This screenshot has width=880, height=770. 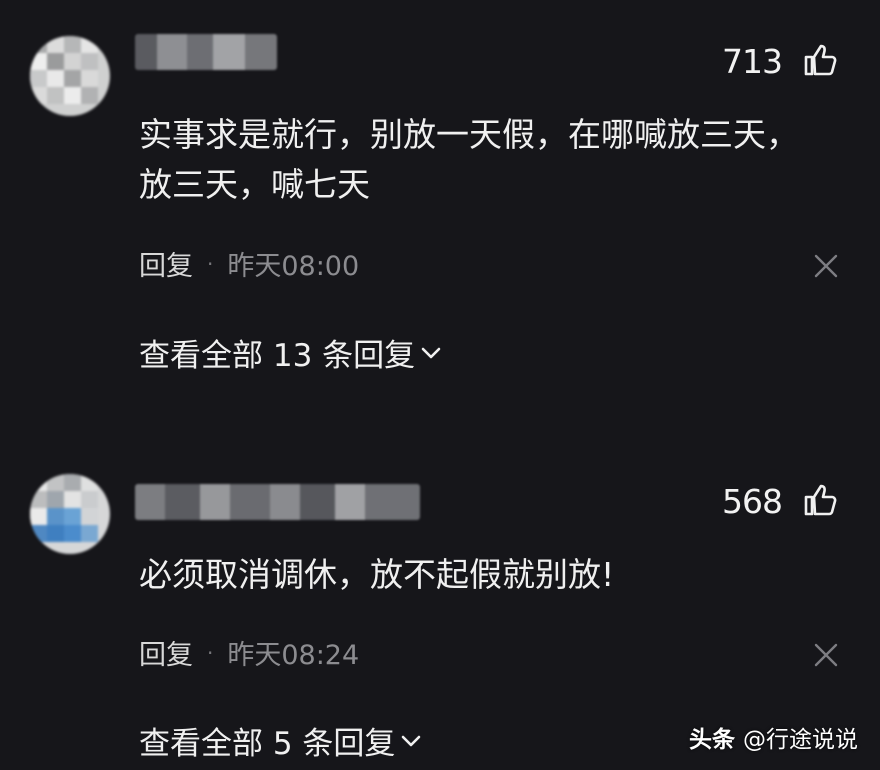 What do you see at coordinates (254, 184) in the screenshot?
I see `comment-text-line: 放三天，喊七天` at bounding box center [254, 184].